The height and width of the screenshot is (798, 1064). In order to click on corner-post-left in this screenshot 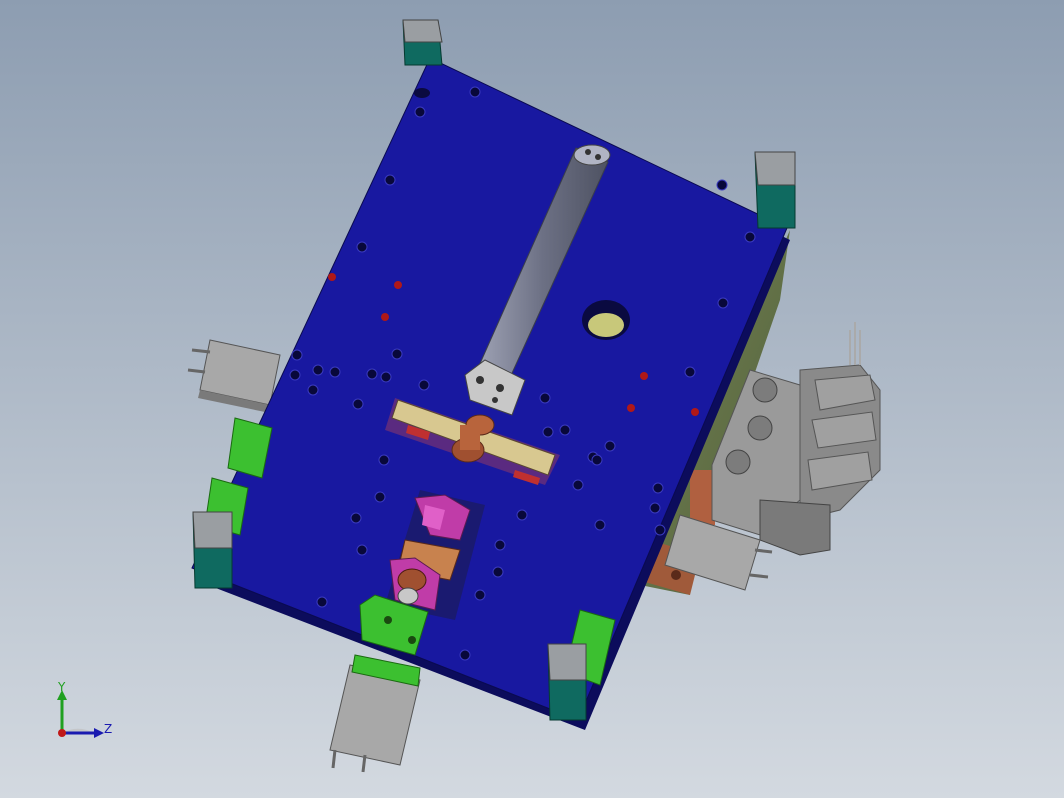, I will do `click(212, 550)`.